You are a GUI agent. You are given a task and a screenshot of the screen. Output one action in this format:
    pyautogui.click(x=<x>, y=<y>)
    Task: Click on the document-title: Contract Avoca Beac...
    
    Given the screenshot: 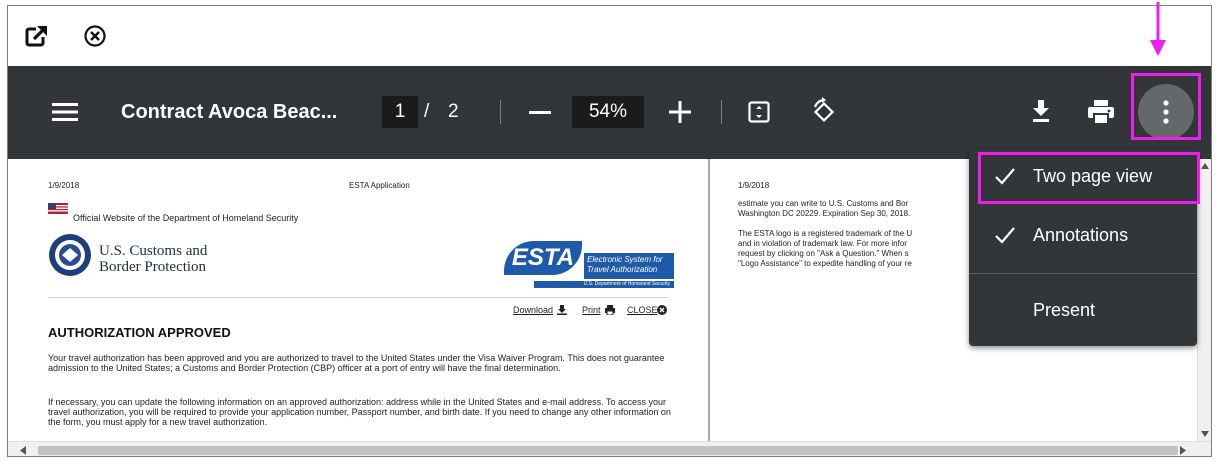 What is the action you would take?
    pyautogui.click(x=229, y=112)
    